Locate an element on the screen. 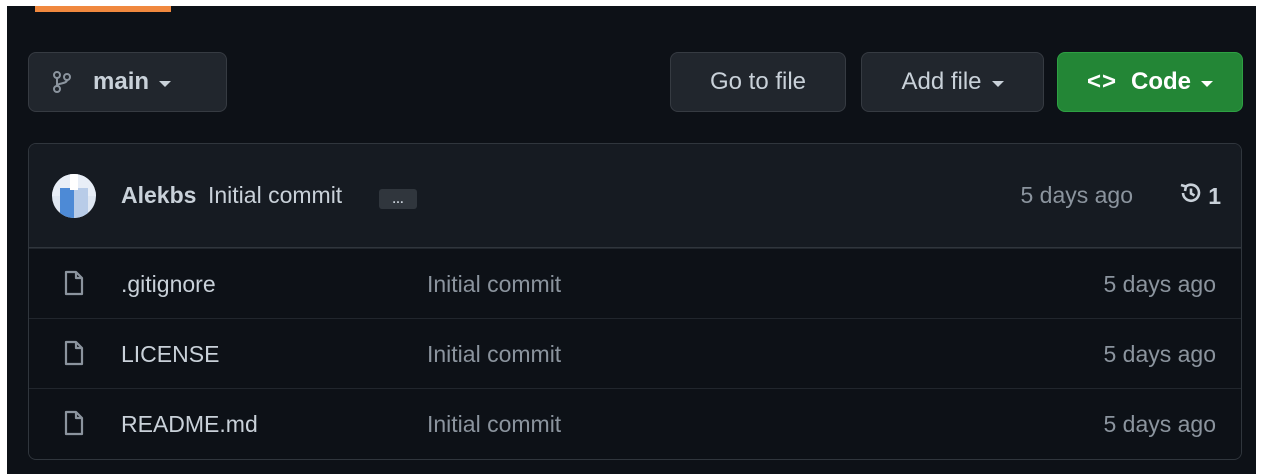  code-icon: <> is located at coordinates (1102, 81).